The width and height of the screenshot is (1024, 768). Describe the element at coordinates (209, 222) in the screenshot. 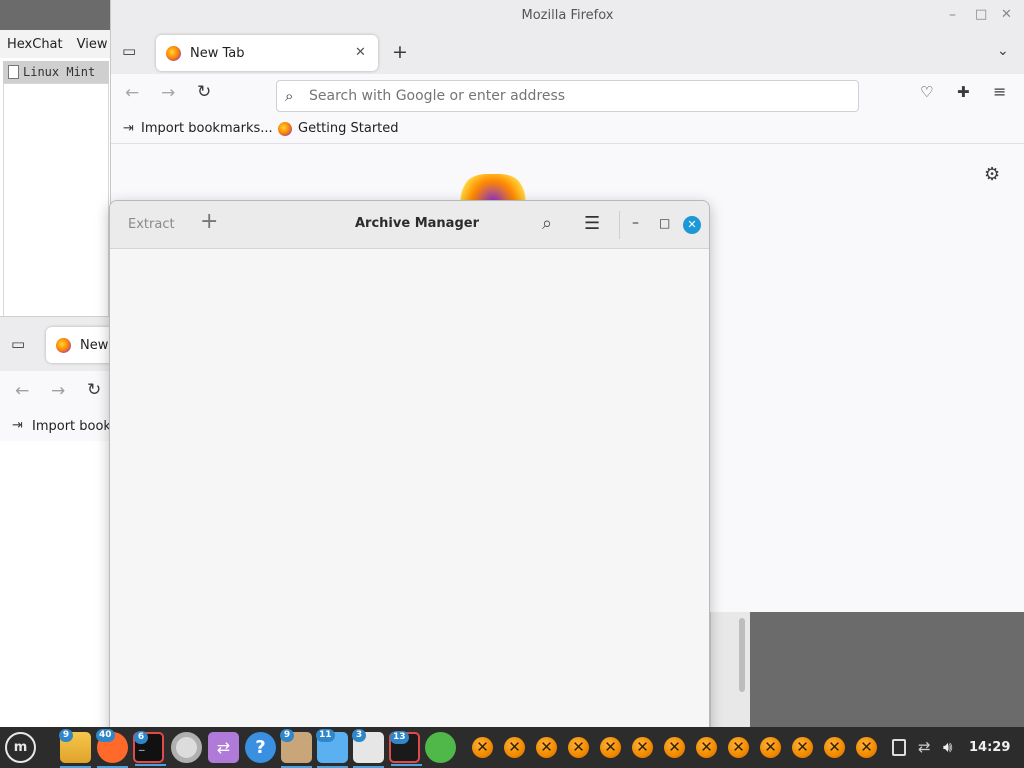

I see `add-files-icon: +` at that location.